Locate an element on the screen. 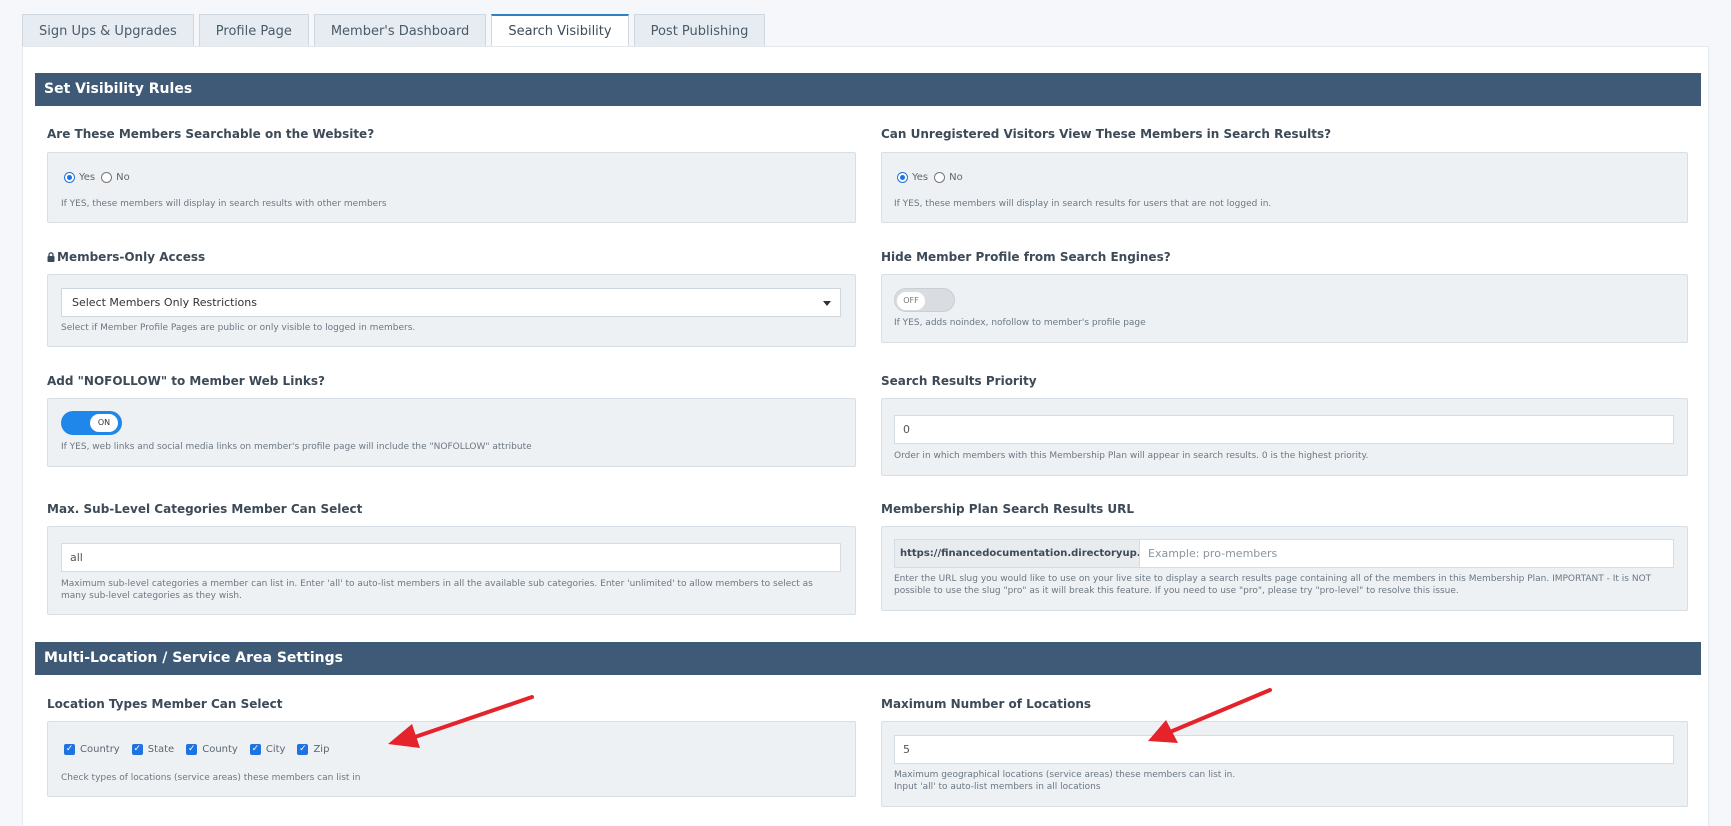 This screenshot has width=1731, height=826. county-label: County is located at coordinates (220, 749).